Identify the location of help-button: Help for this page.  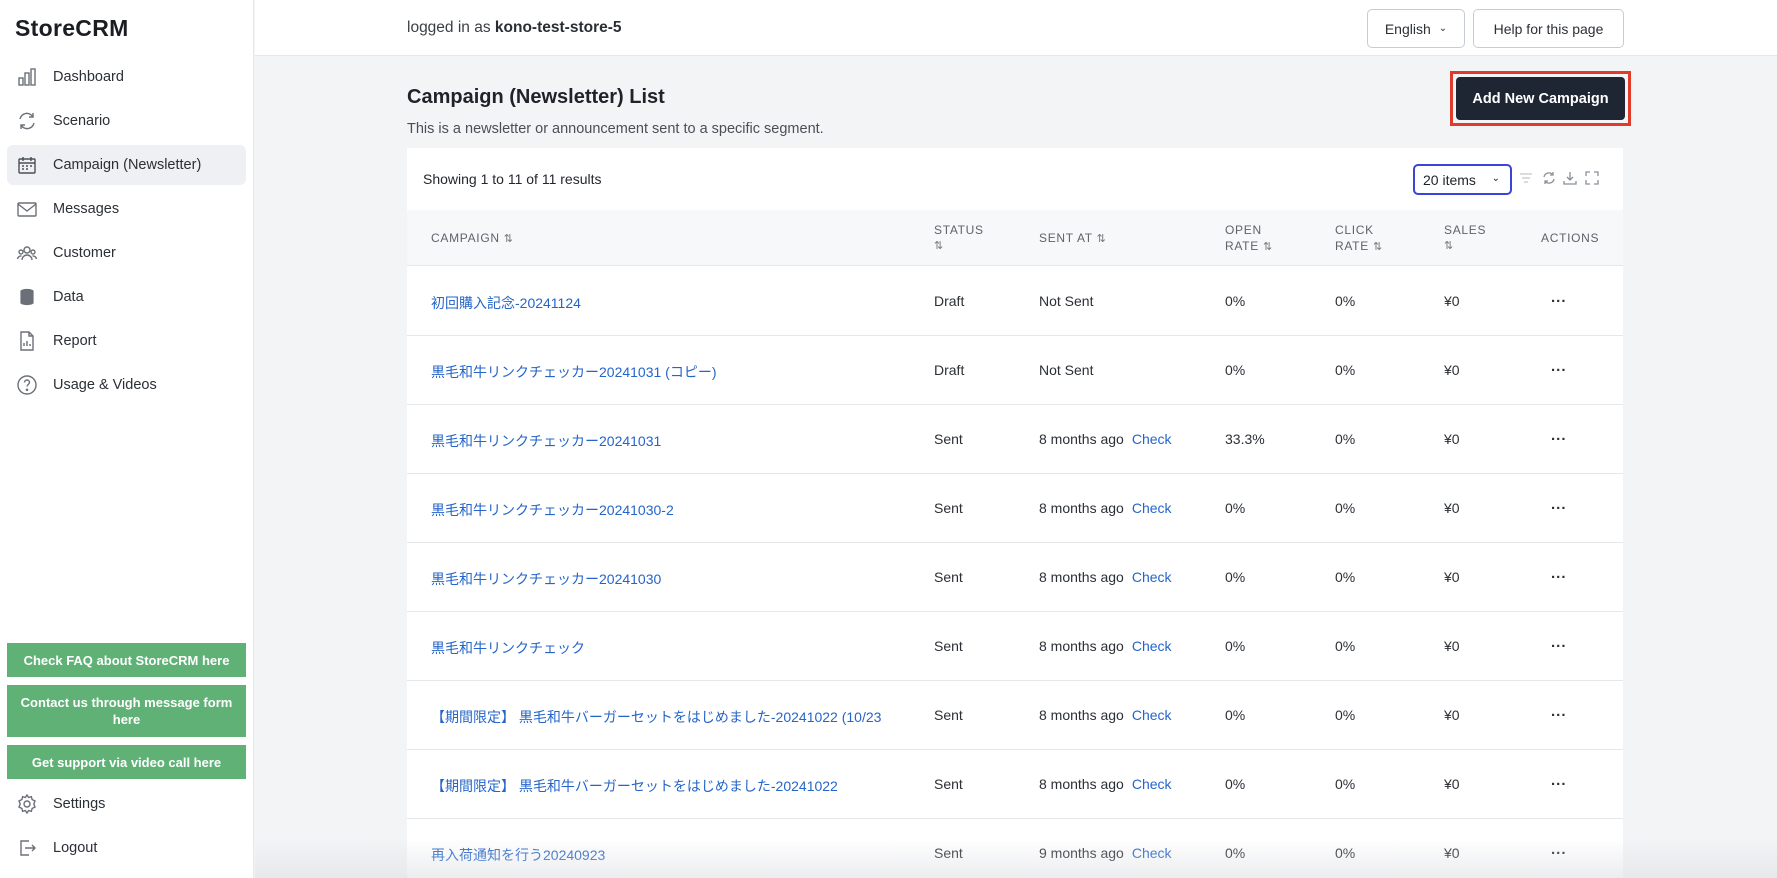
(1548, 28).